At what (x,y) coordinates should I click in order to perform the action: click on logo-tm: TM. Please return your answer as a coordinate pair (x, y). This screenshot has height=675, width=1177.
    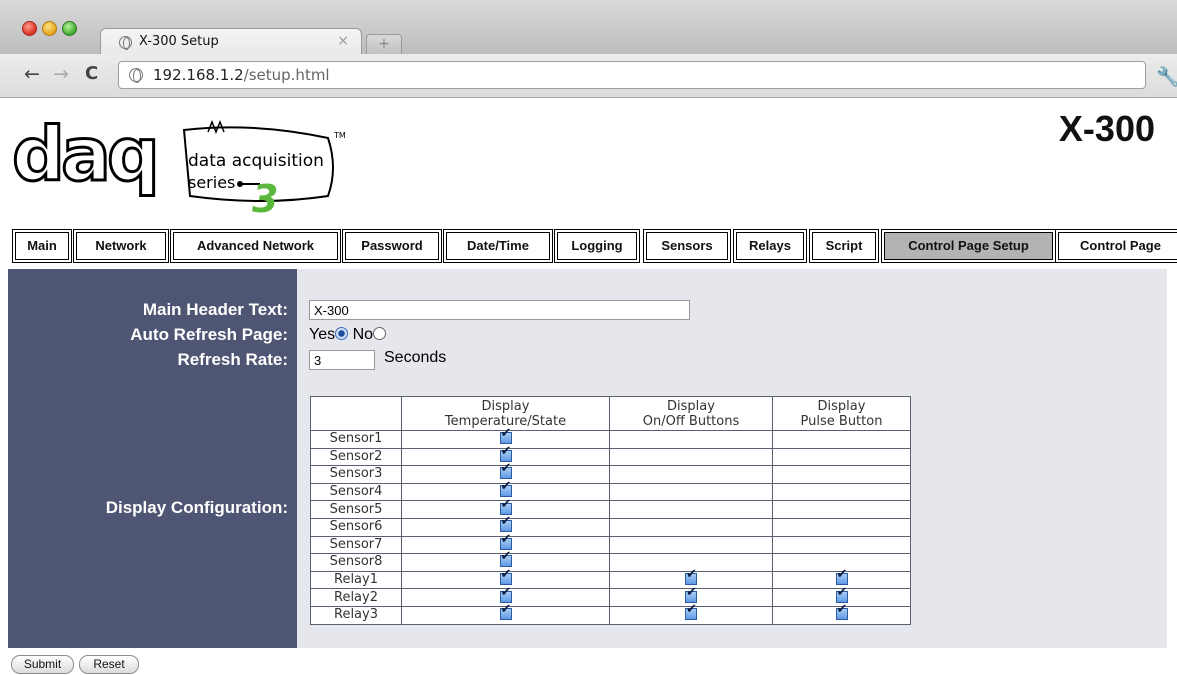
    Looking at the image, I should click on (339, 135).